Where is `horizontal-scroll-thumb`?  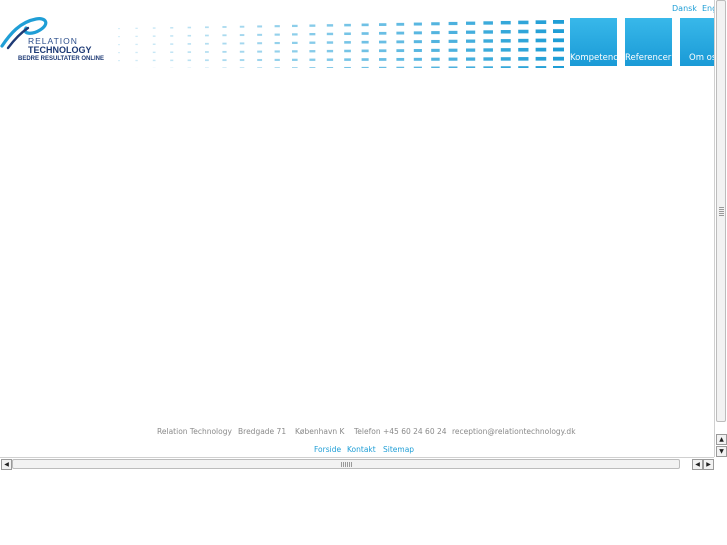 horizontal-scroll-thumb is located at coordinates (346, 464).